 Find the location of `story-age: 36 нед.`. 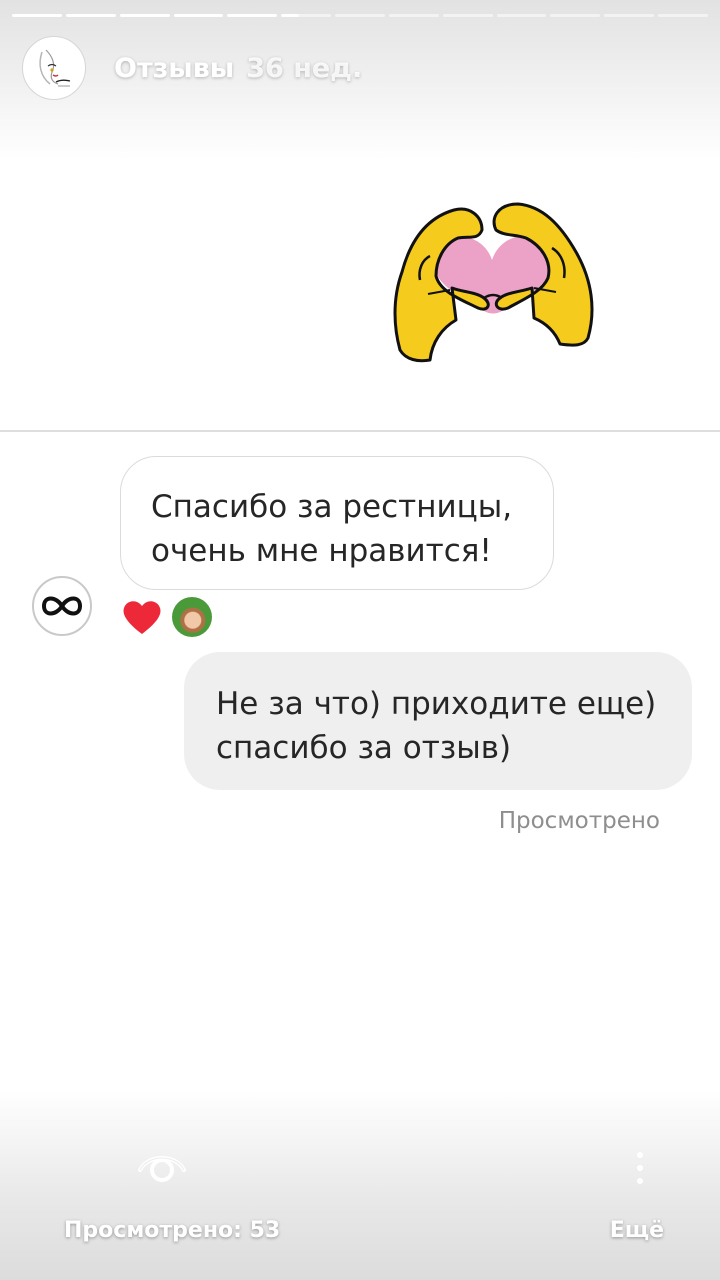

story-age: 36 нед. is located at coordinates (304, 68).